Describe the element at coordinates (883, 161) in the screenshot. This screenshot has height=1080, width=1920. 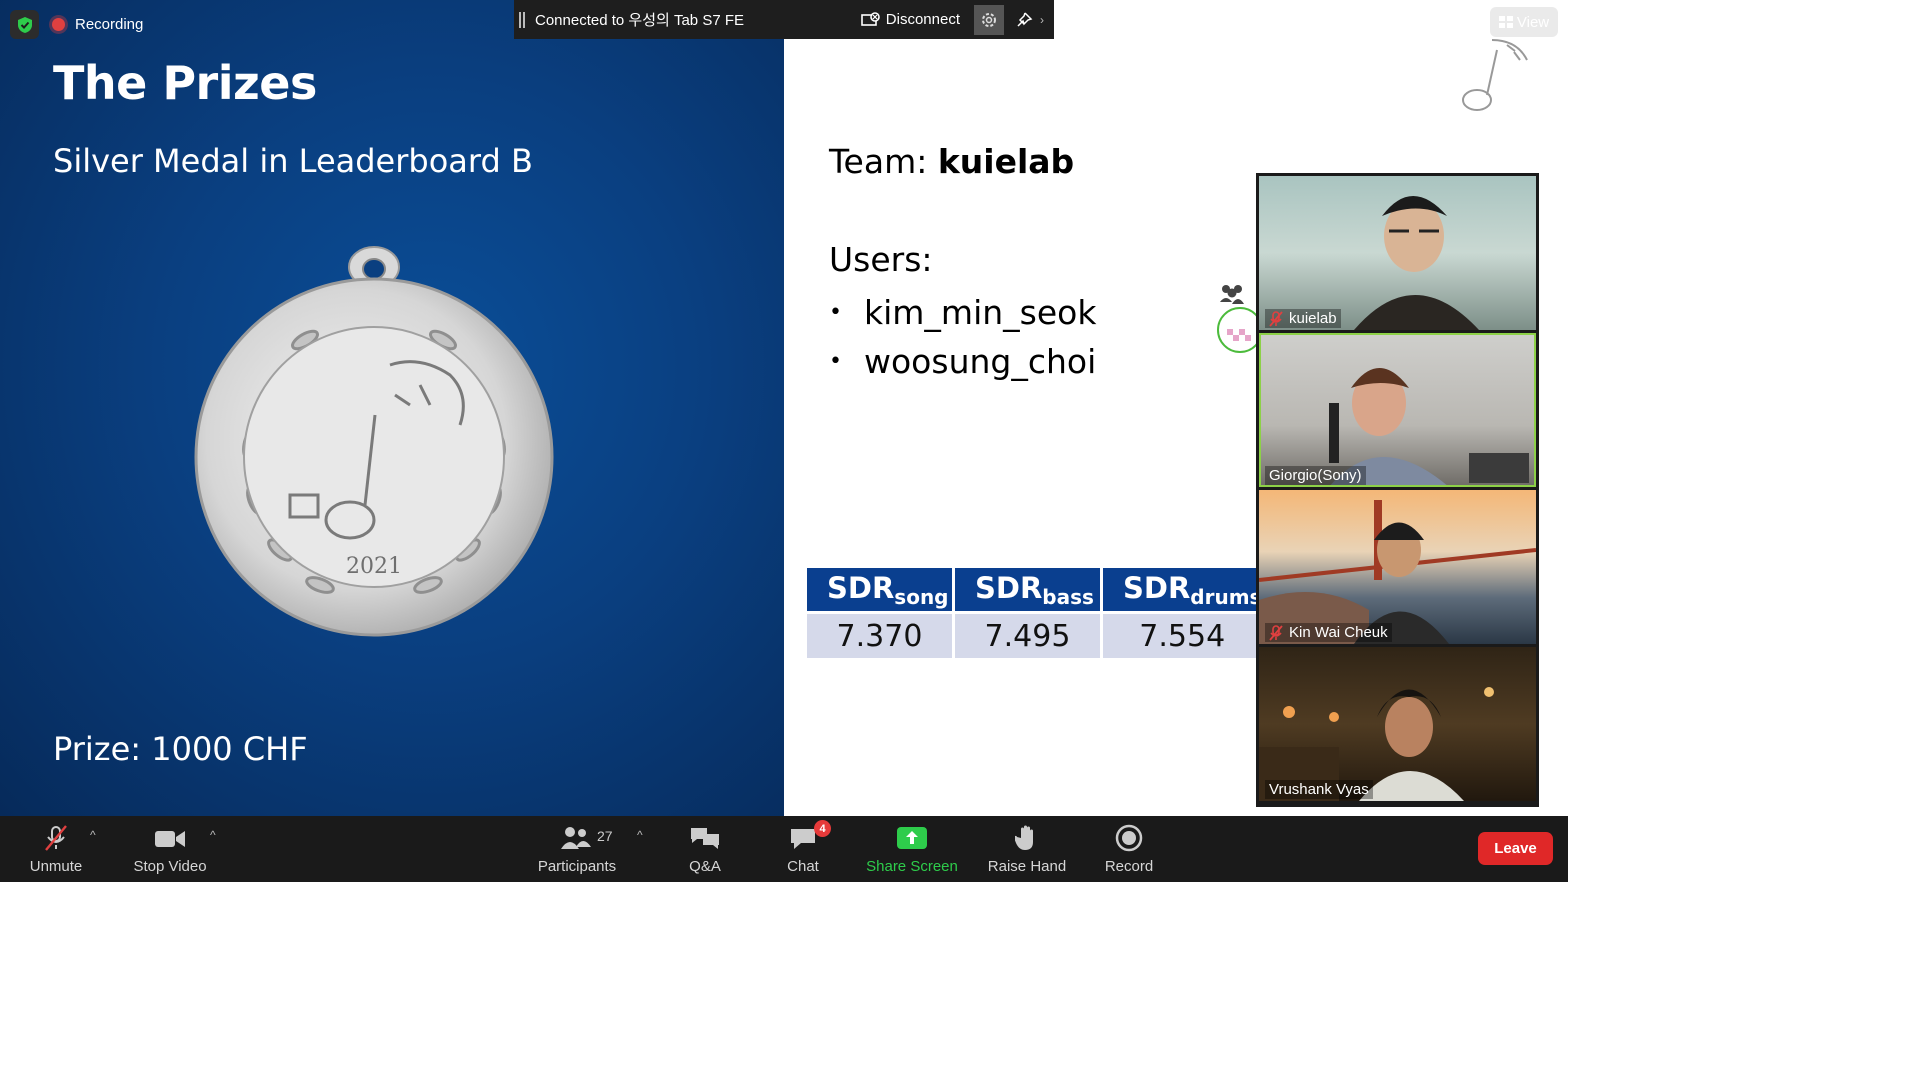
I see `team-prefix: Team:` at that location.